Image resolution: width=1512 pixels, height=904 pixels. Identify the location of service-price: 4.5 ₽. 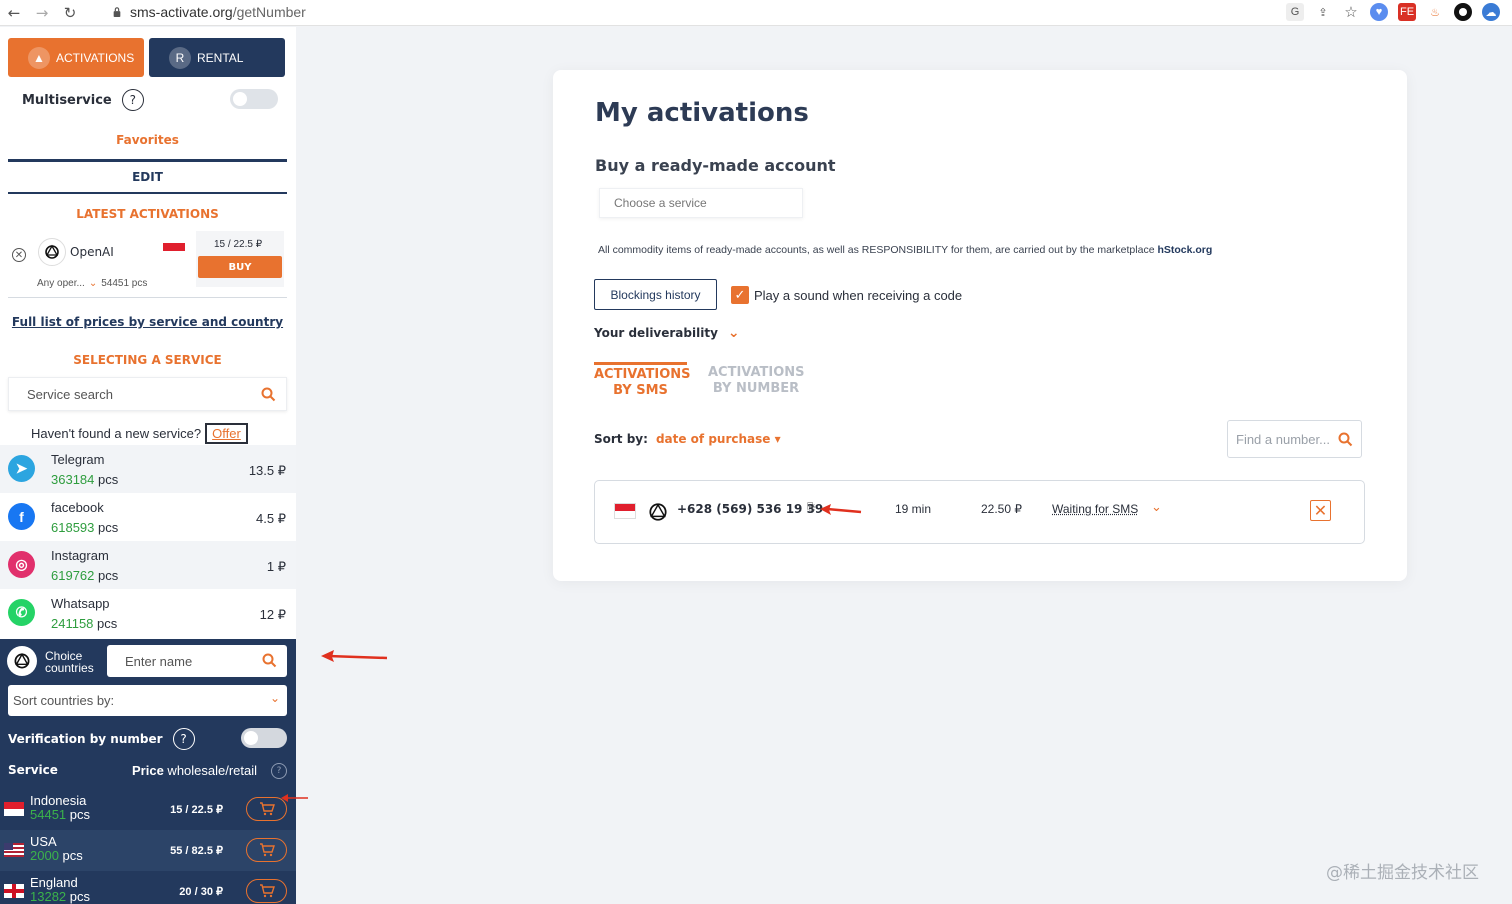
(271, 519).